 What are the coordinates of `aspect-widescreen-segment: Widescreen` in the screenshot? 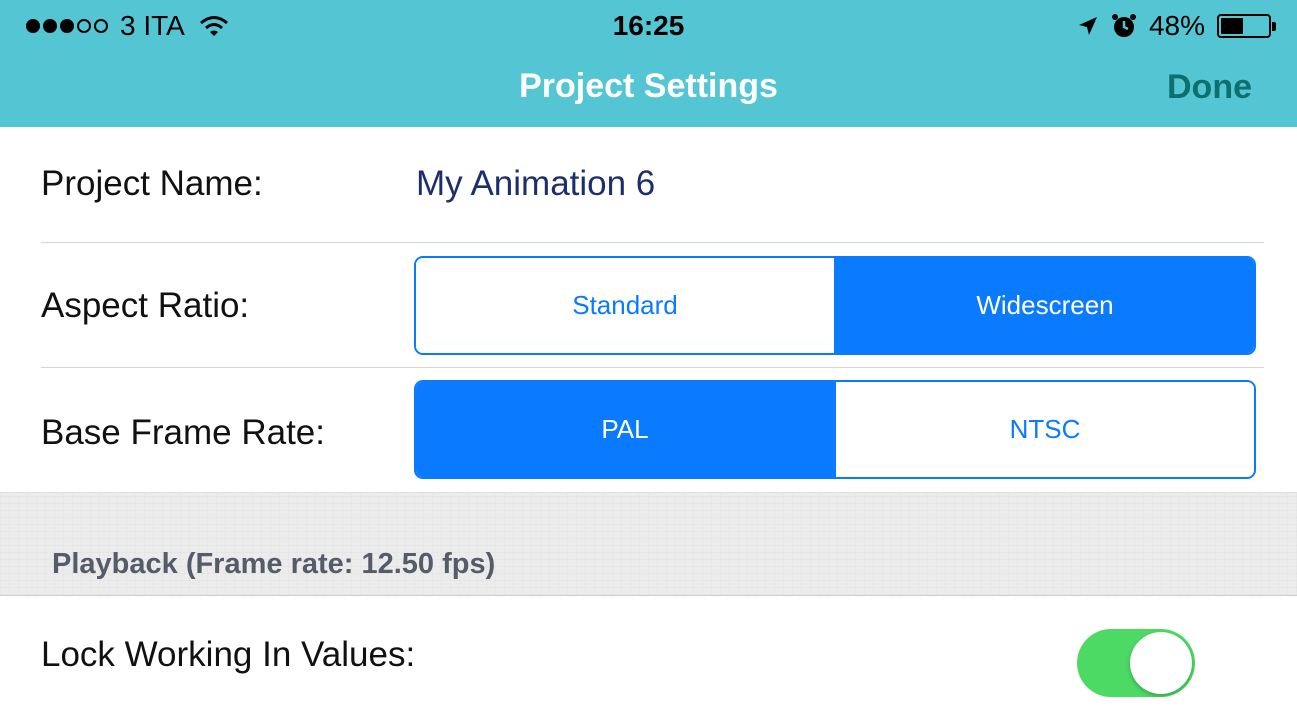 It's located at (1044, 305).